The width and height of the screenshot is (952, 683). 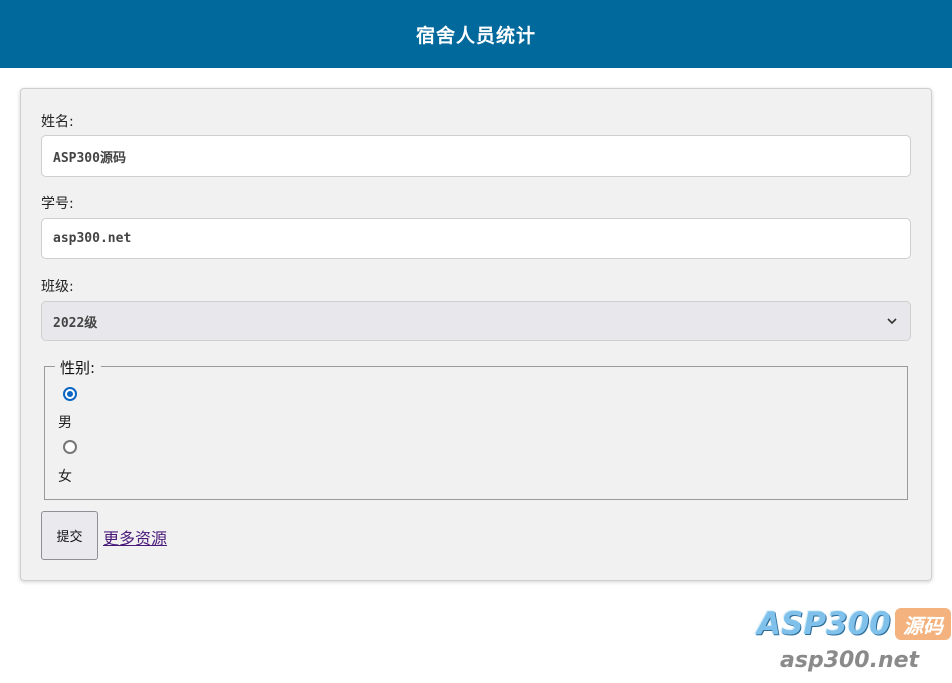 I want to click on more-resources-link: 更多资源, so click(x=135, y=537).